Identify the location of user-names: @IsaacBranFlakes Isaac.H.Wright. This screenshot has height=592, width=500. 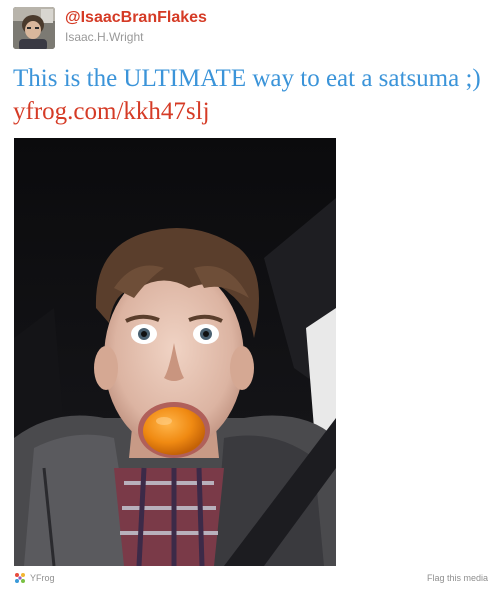
(136, 26).